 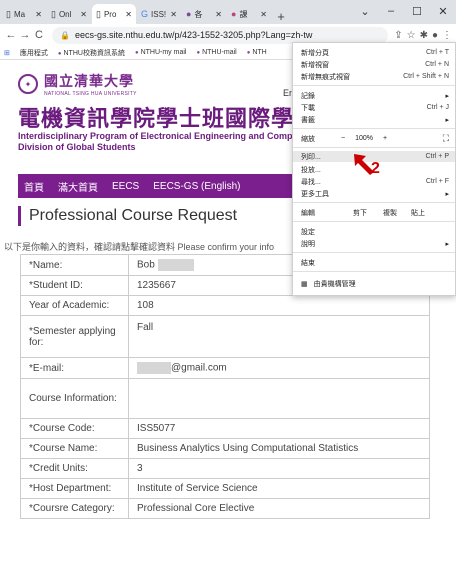 What do you see at coordinates (225, 428) in the screenshot?
I see `table-row: *Course Code: ISS5077` at bounding box center [225, 428].